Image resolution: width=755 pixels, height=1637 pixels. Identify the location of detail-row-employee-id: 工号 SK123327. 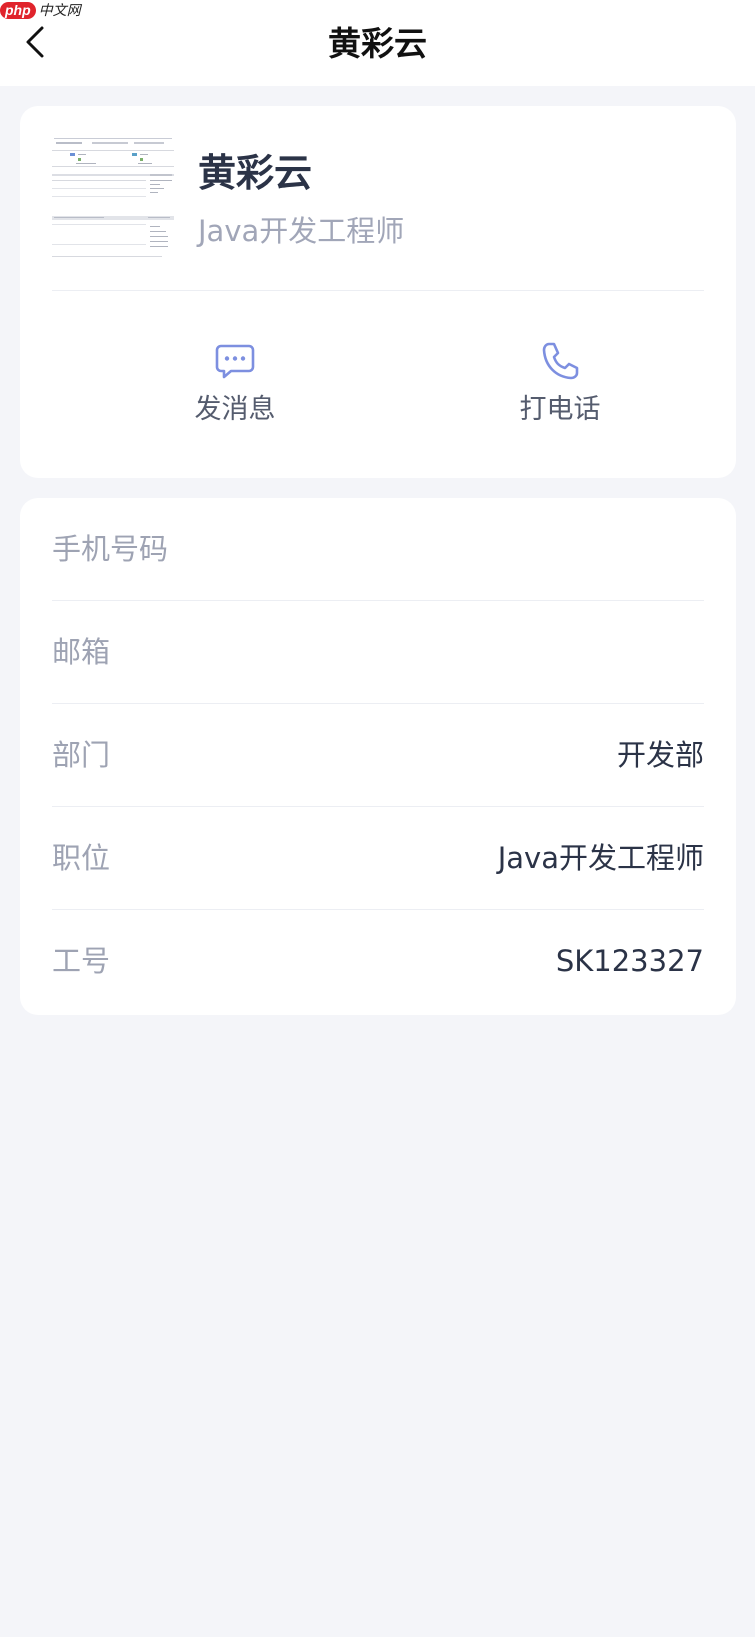
(378, 961).